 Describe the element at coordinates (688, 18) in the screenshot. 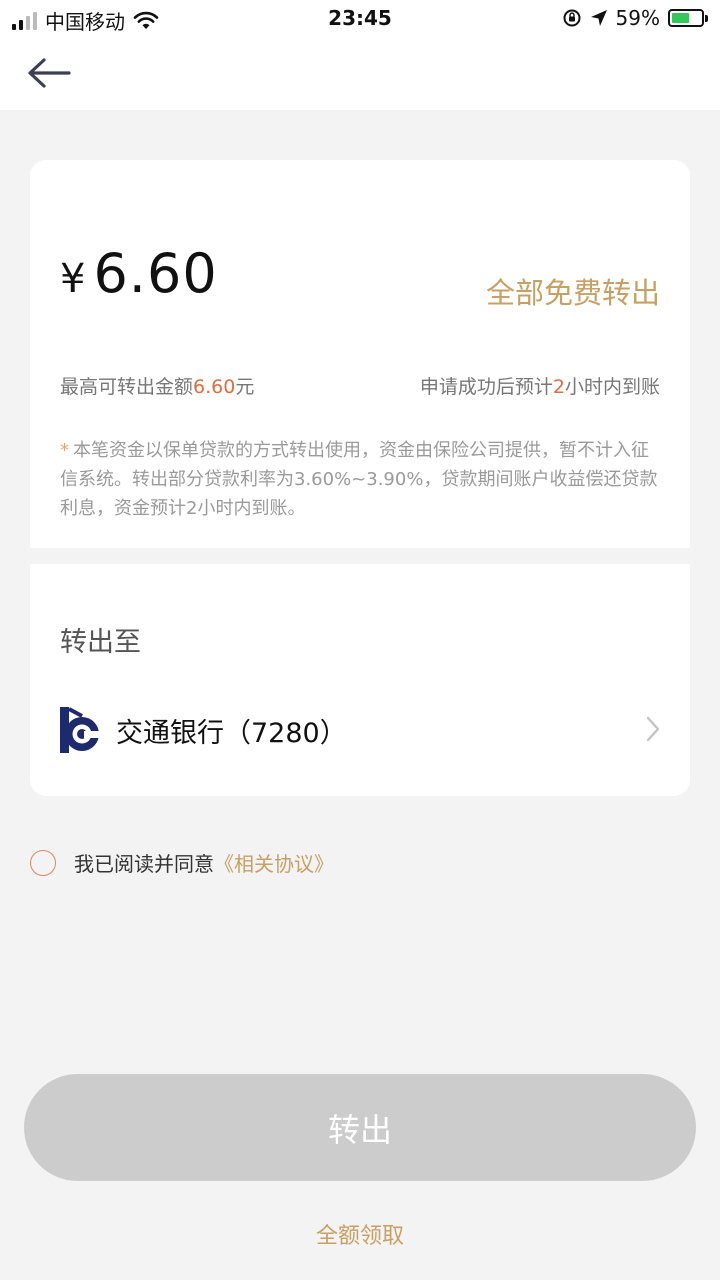

I see `battery-icon` at that location.